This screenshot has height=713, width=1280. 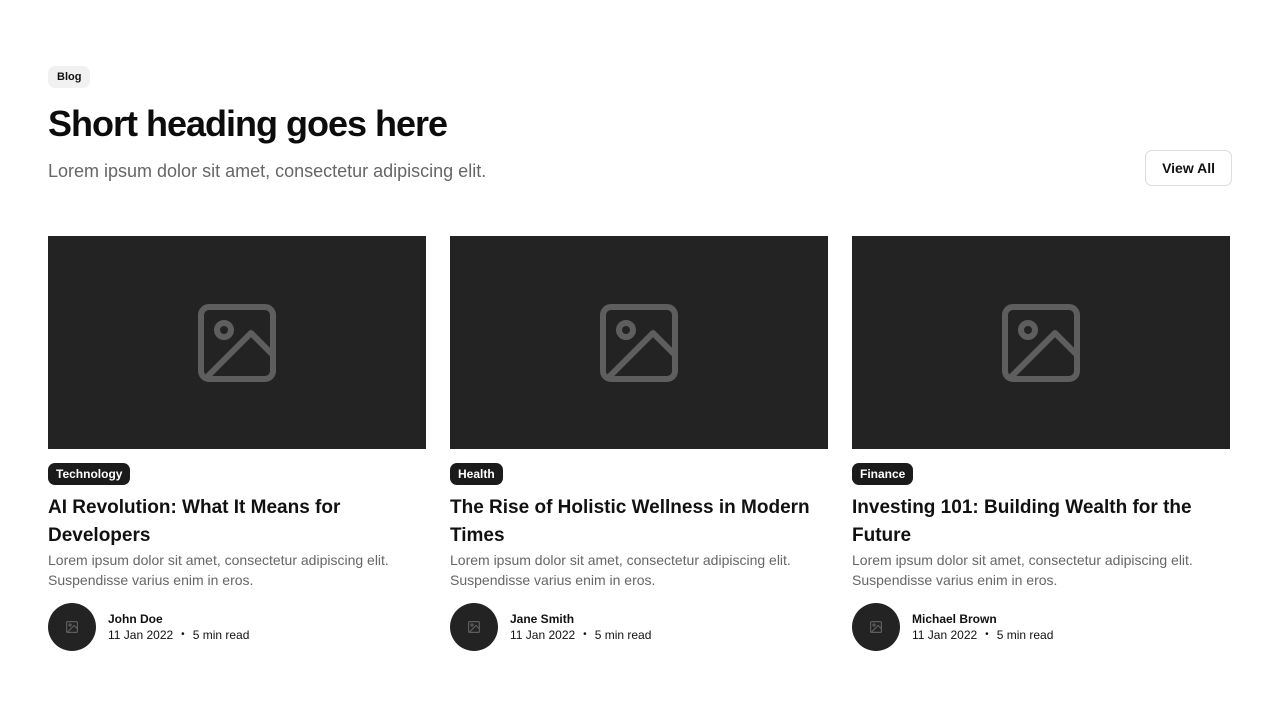 I want to click on category-badge: Finance, so click(x=883, y=474).